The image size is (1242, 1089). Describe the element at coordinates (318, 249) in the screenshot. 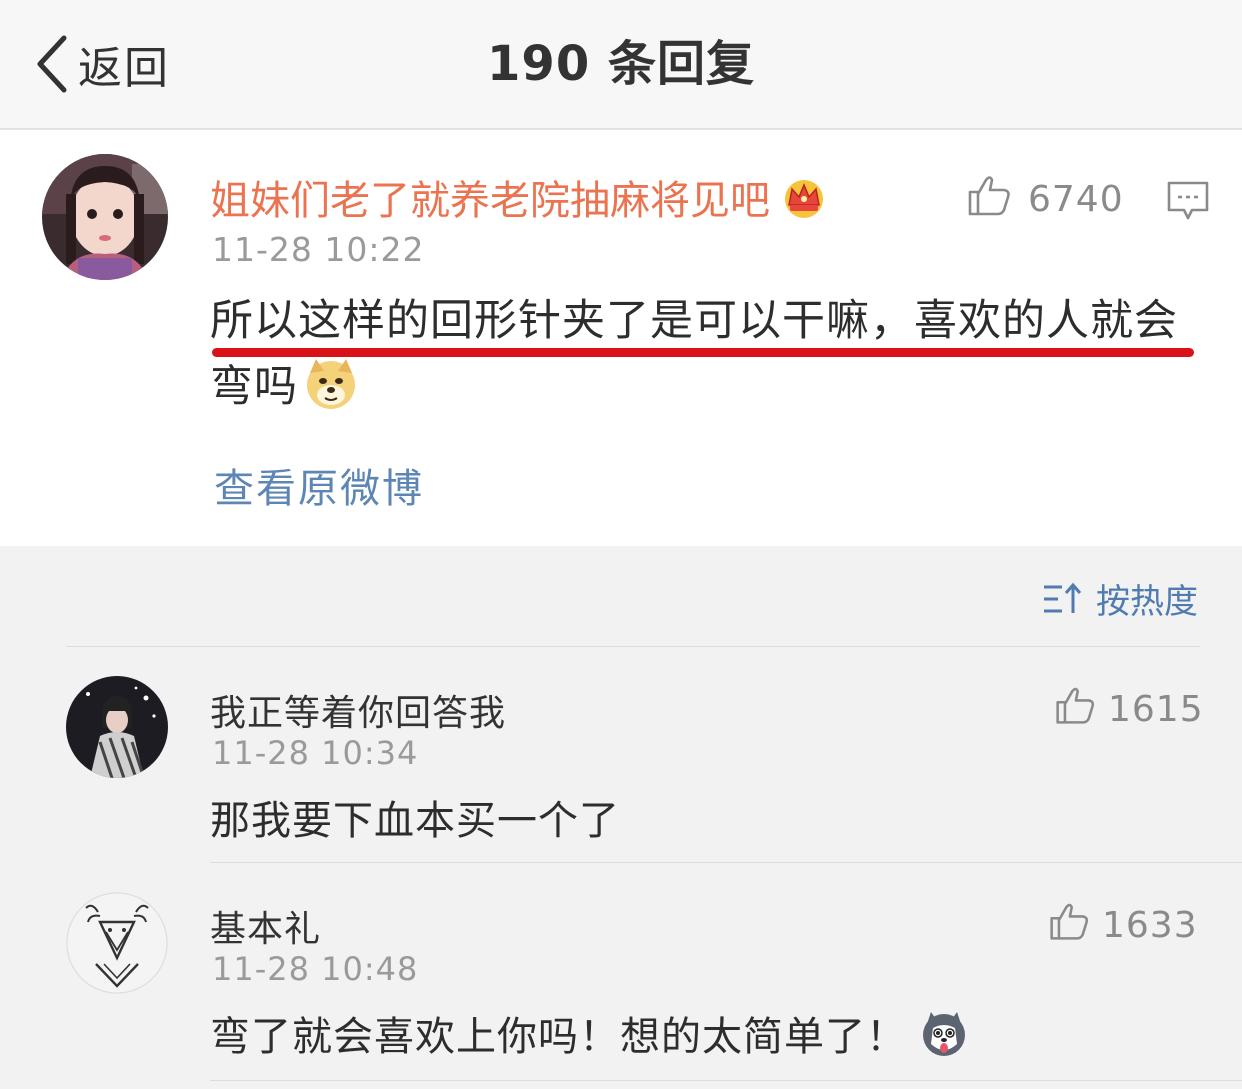

I see `timestamp: 11-28 10:22` at that location.